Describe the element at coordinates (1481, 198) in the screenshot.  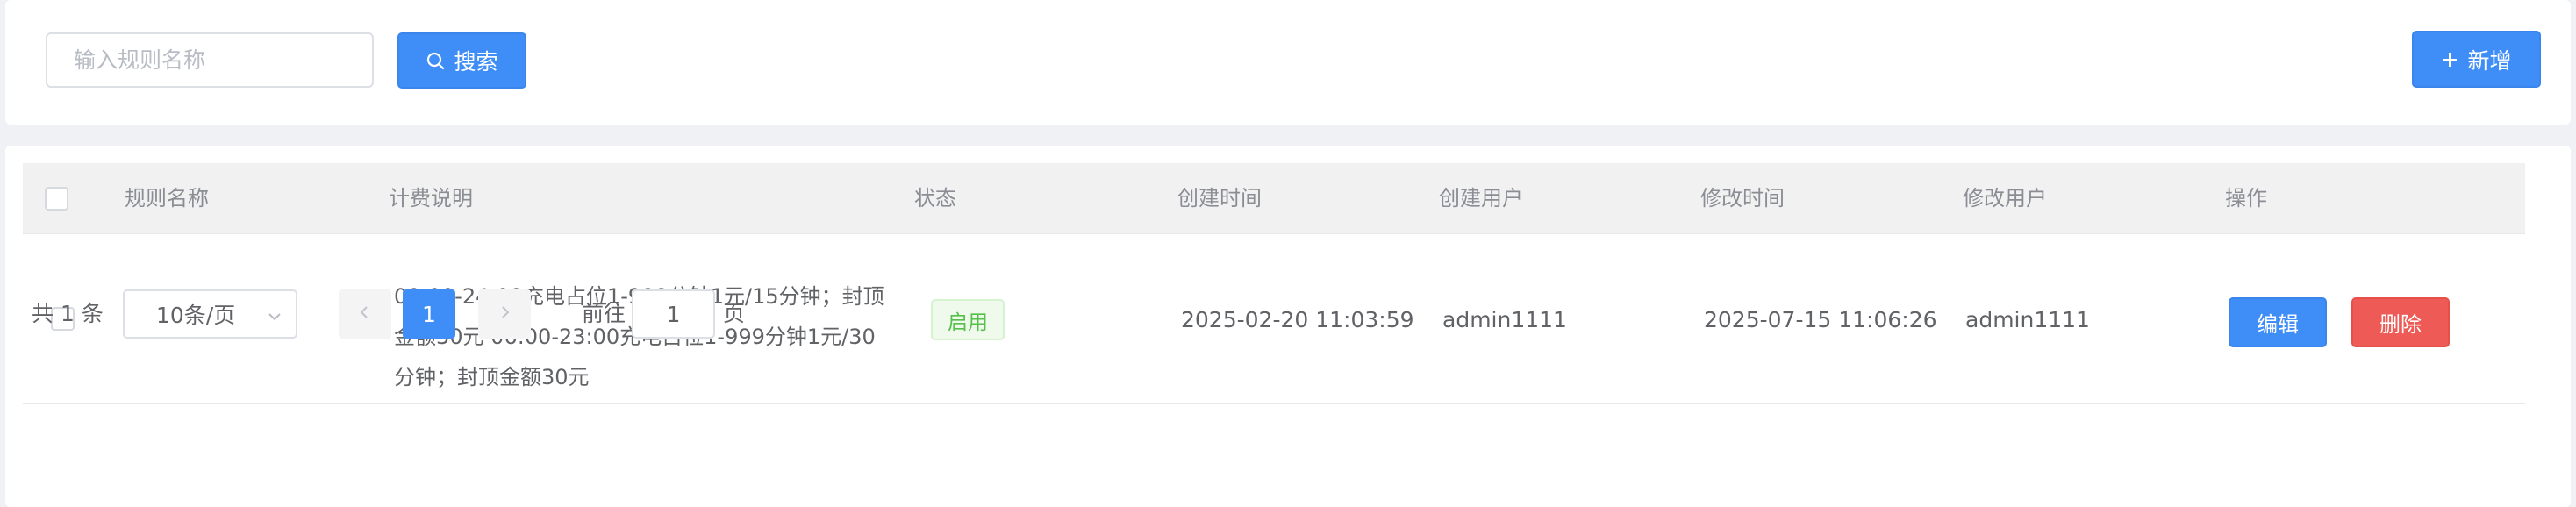
I see `column-header-created-user: 创建用户` at that location.